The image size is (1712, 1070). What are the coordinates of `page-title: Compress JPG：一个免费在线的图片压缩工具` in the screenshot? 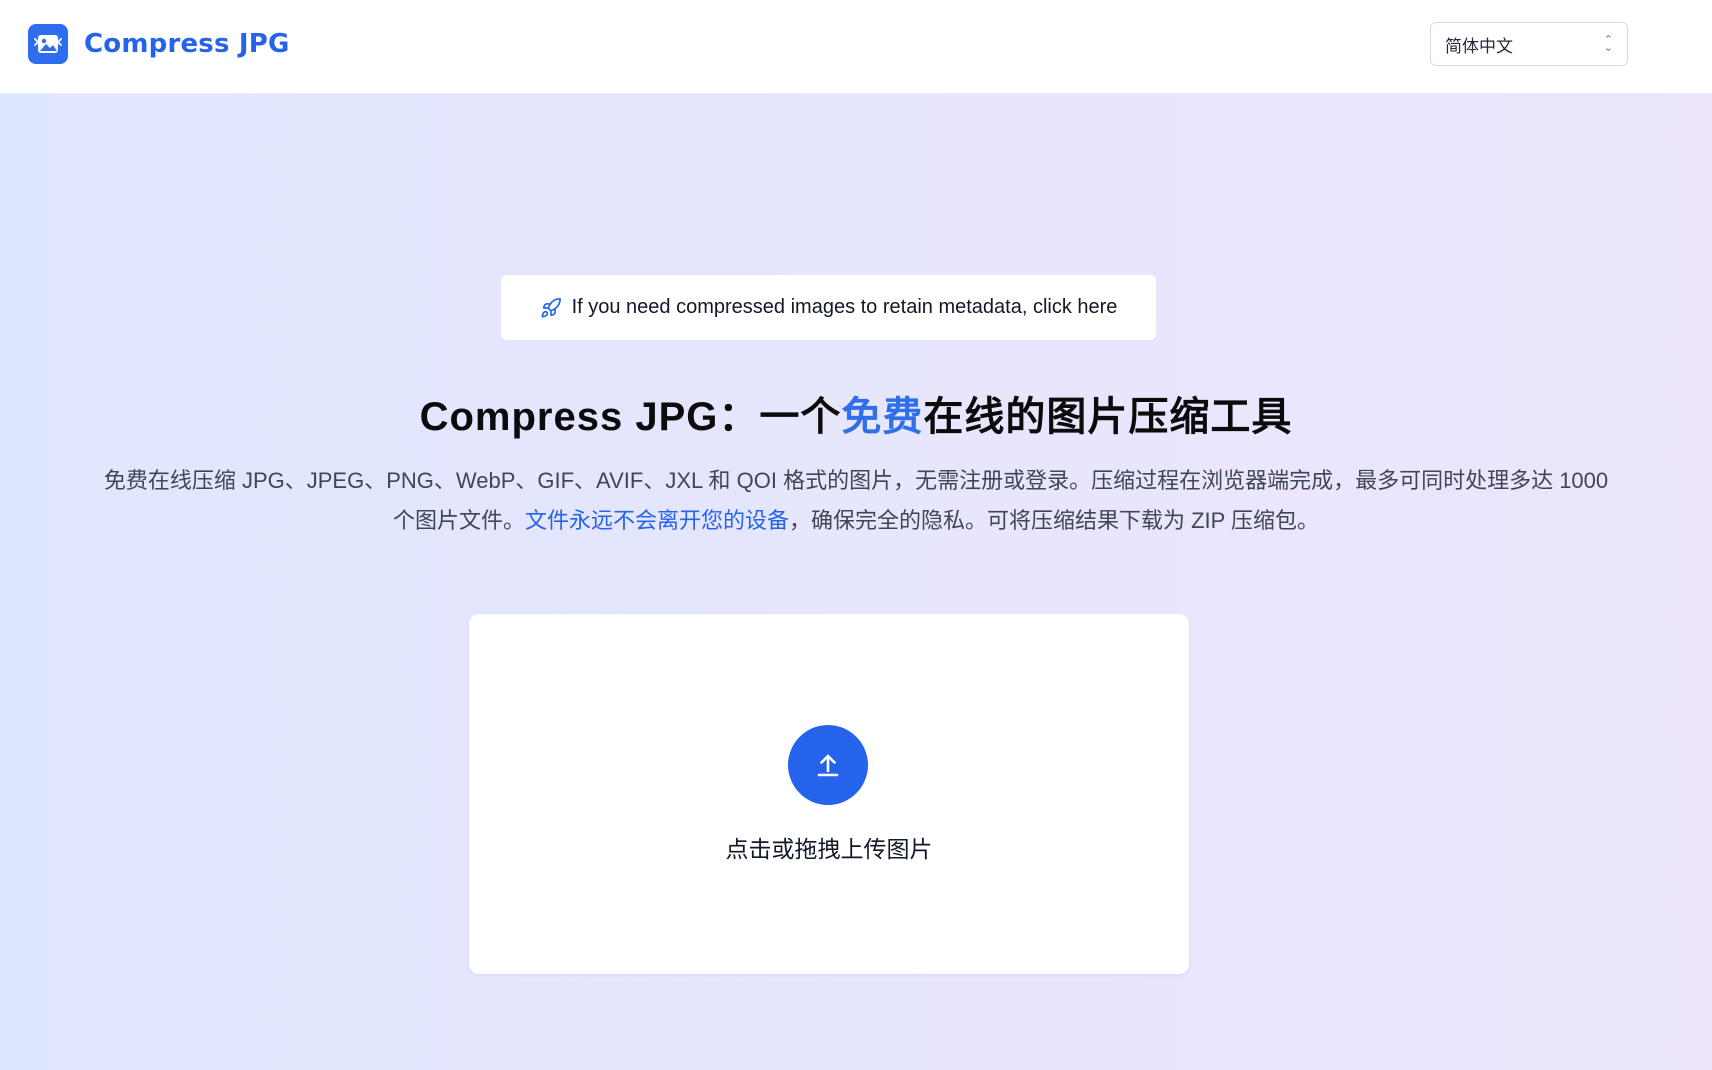 It's located at (856, 413).